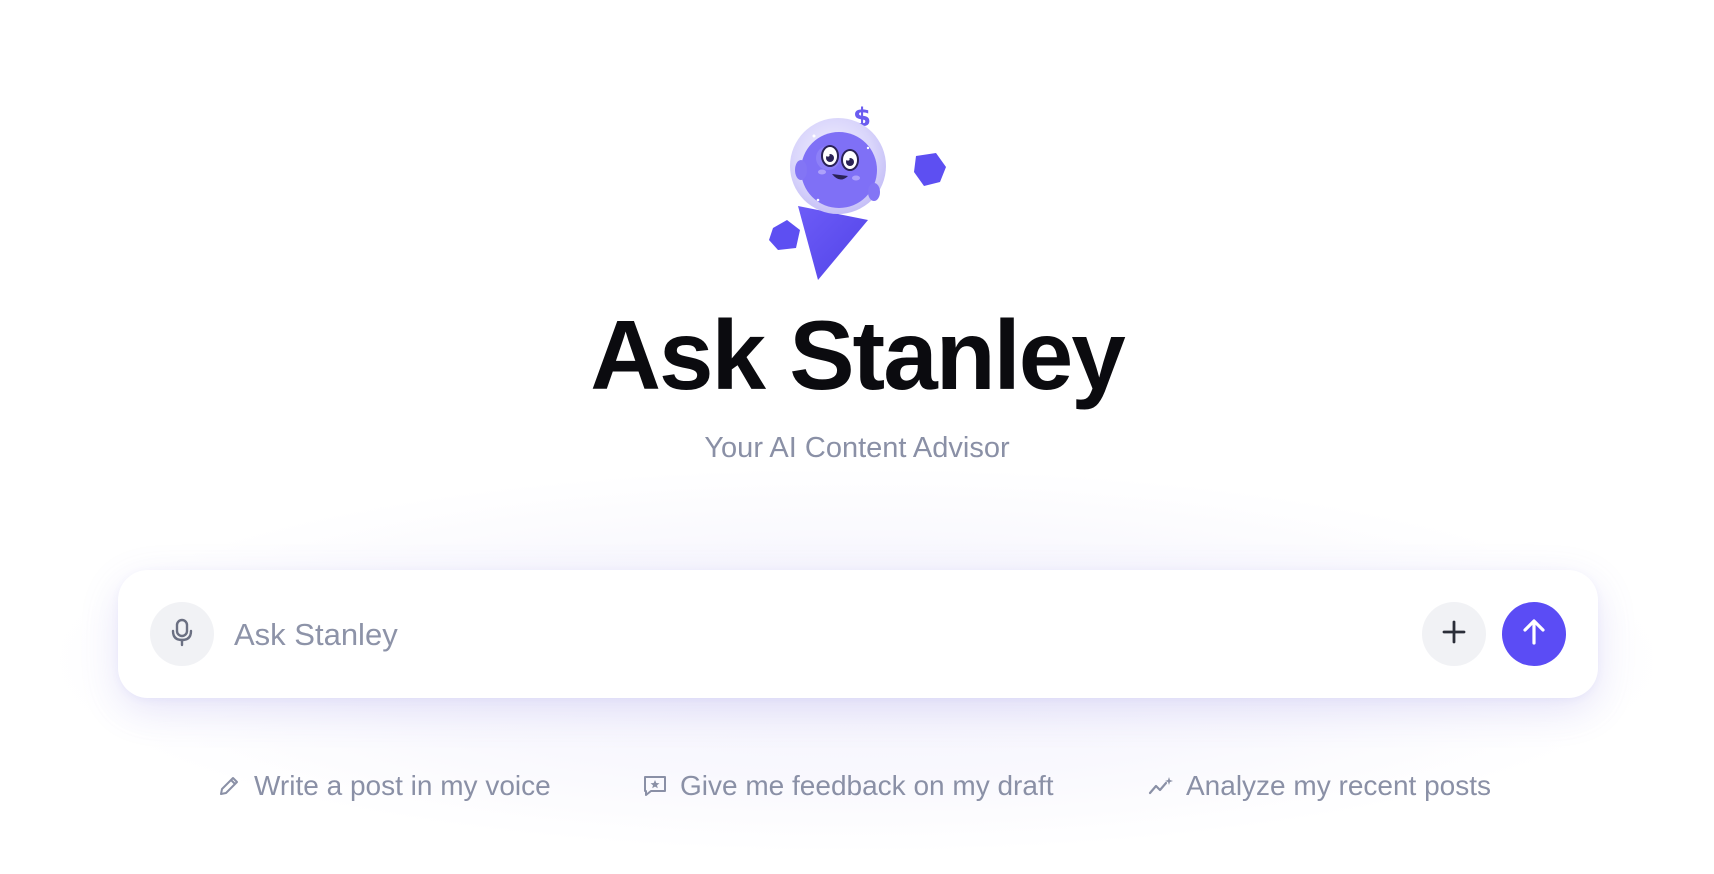  What do you see at coordinates (229, 786) in the screenshot?
I see `pencil-icon` at bounding box center [229, 786].